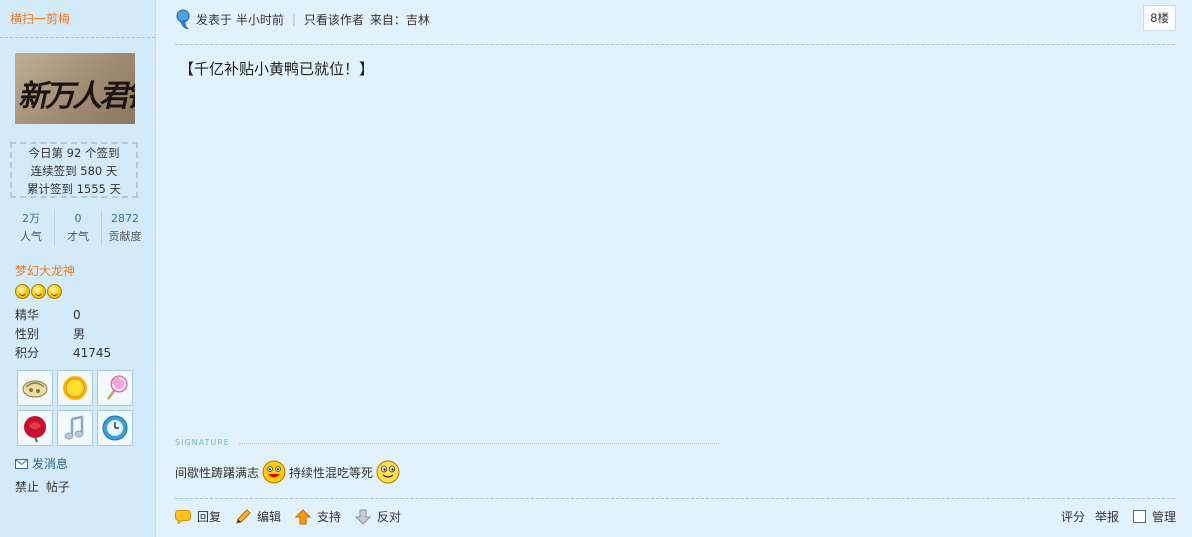 The height and width of the screenshot is (537, 1192). What do you see at coordinates (125, 218) in the screenshot?
I see `stat-value: 2872` at bounding box center [125, 218].